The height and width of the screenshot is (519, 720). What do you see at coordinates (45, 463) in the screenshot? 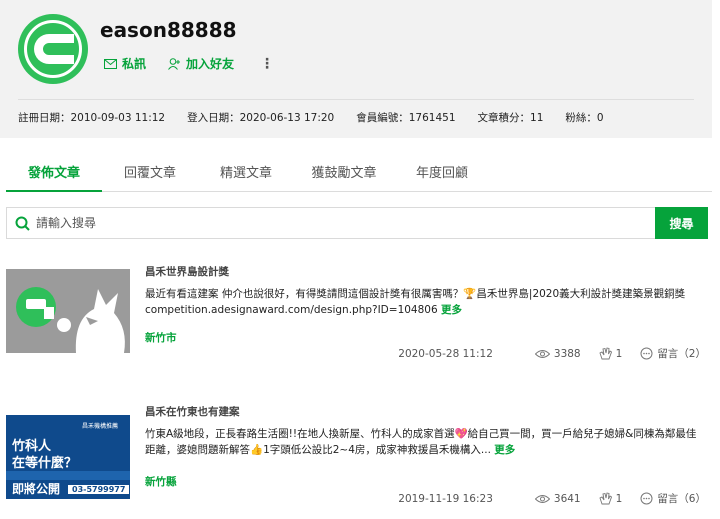
I see `thumb-headline-2: 在等什麼？` at bounding box center [45, 463].